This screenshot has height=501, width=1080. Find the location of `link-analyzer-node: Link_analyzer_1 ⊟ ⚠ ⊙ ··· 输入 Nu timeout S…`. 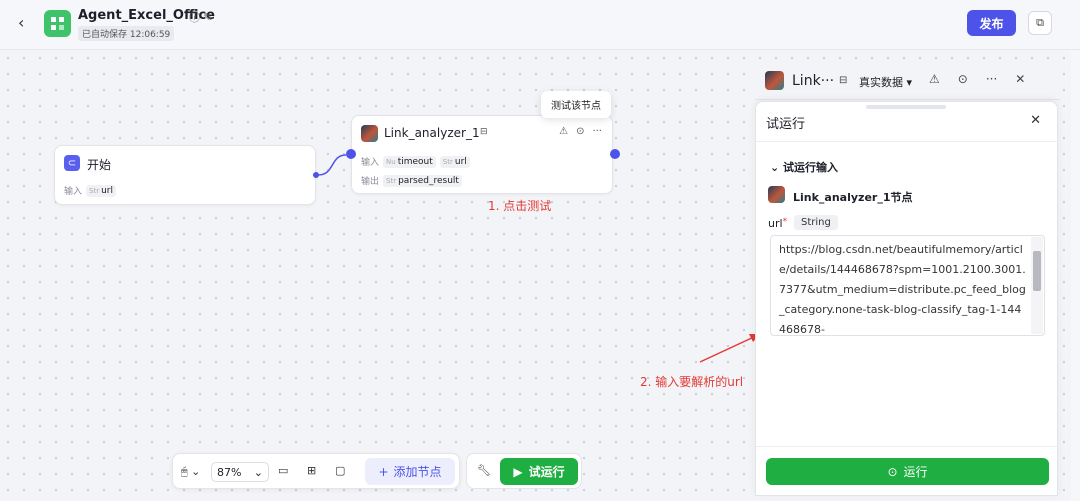

link-analyzer-node: Link_analyzer_1 ⊟ ⚠ ⊙ ··· 输入 Nu timeout S… is located at coordinates (482, 154).